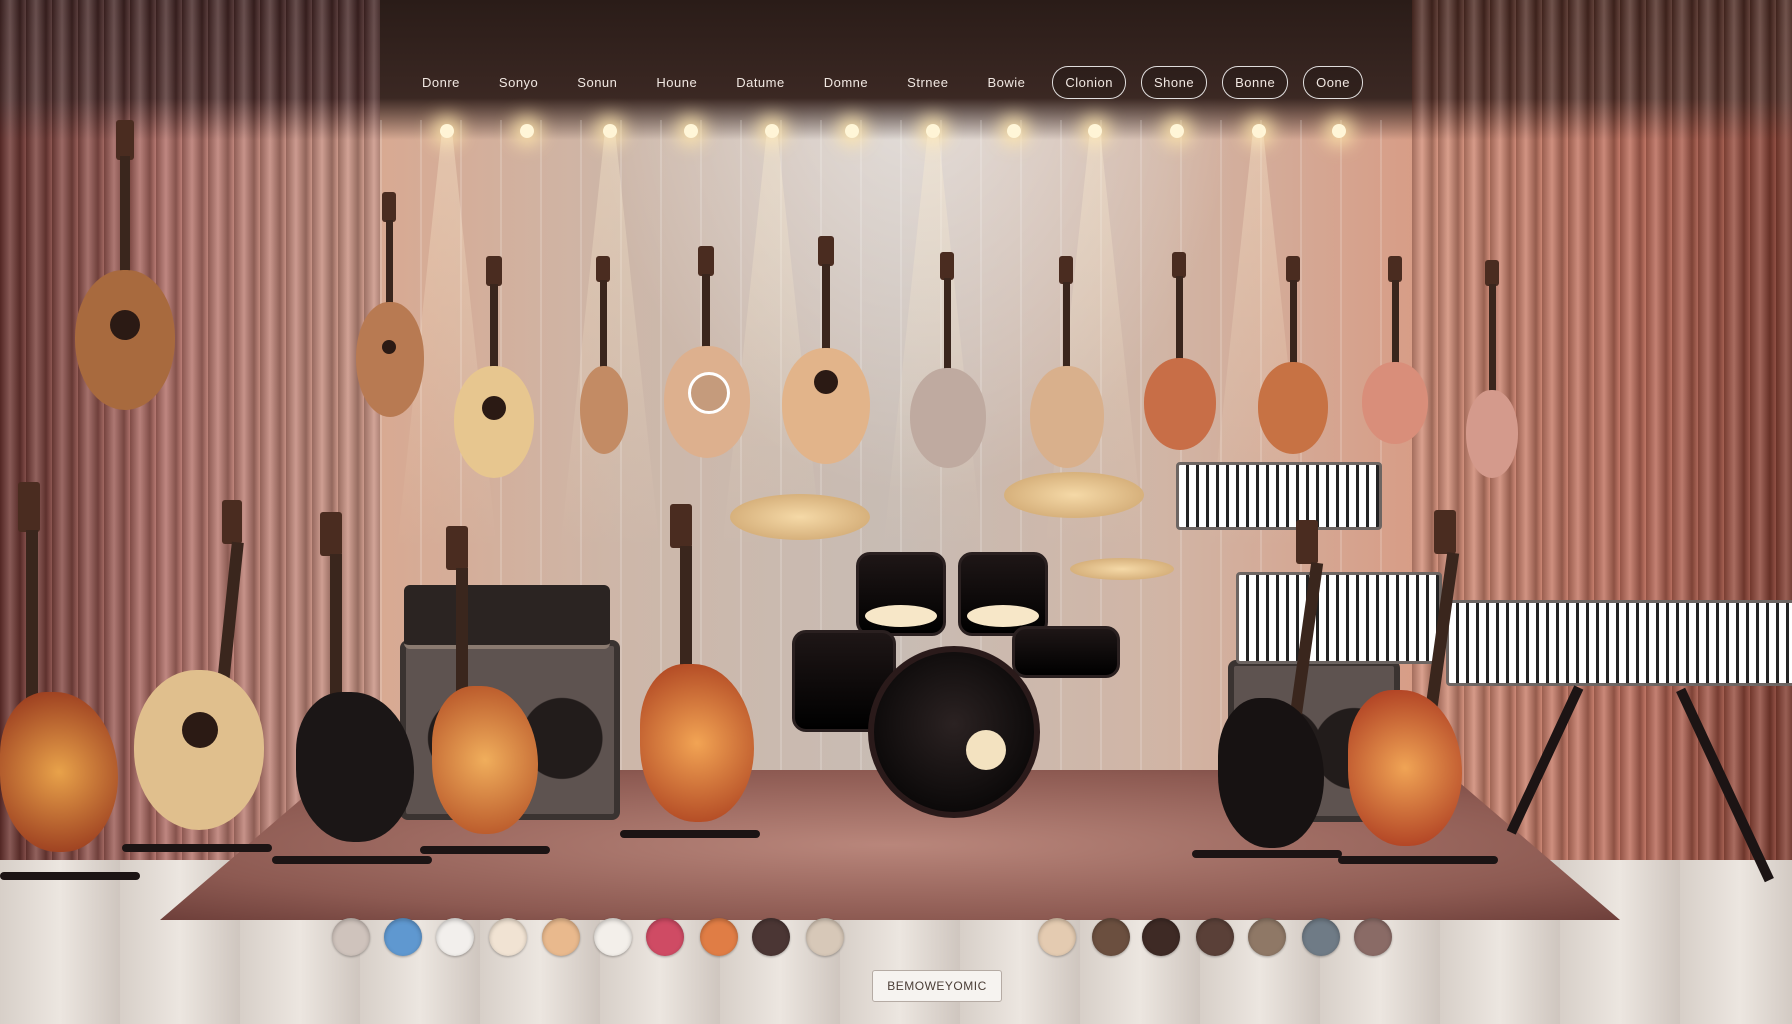 The width and height of the screenshot is (1792, 1024). Describe the element at coordinates (441, 82) in the screenshot. I see `nav-item-donre: Donre` at that location.